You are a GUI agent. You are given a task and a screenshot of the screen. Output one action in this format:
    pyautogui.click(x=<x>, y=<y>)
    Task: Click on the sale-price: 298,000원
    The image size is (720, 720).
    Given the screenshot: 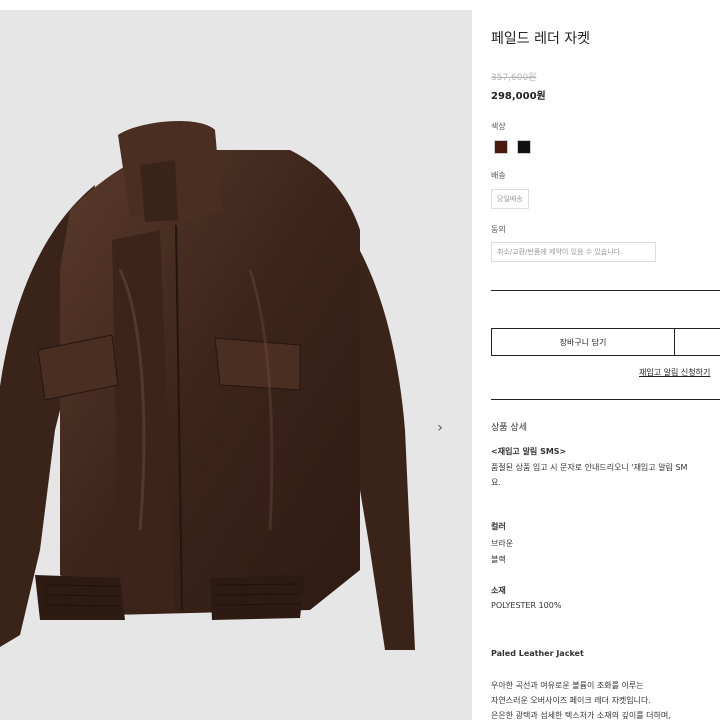 What is the action you would take?
    pyautogui.click(x=518, y=96)
    